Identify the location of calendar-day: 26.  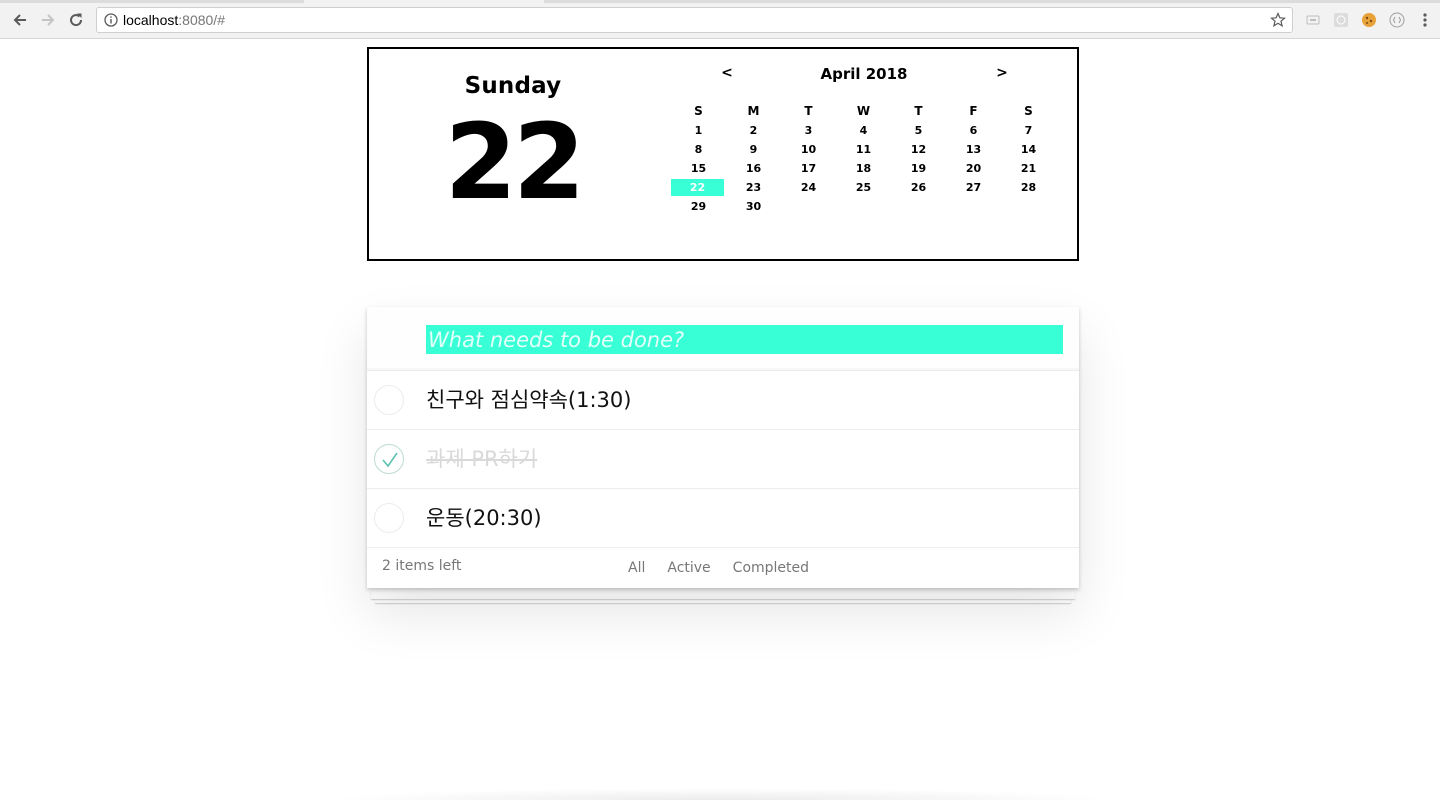
(918, 187).